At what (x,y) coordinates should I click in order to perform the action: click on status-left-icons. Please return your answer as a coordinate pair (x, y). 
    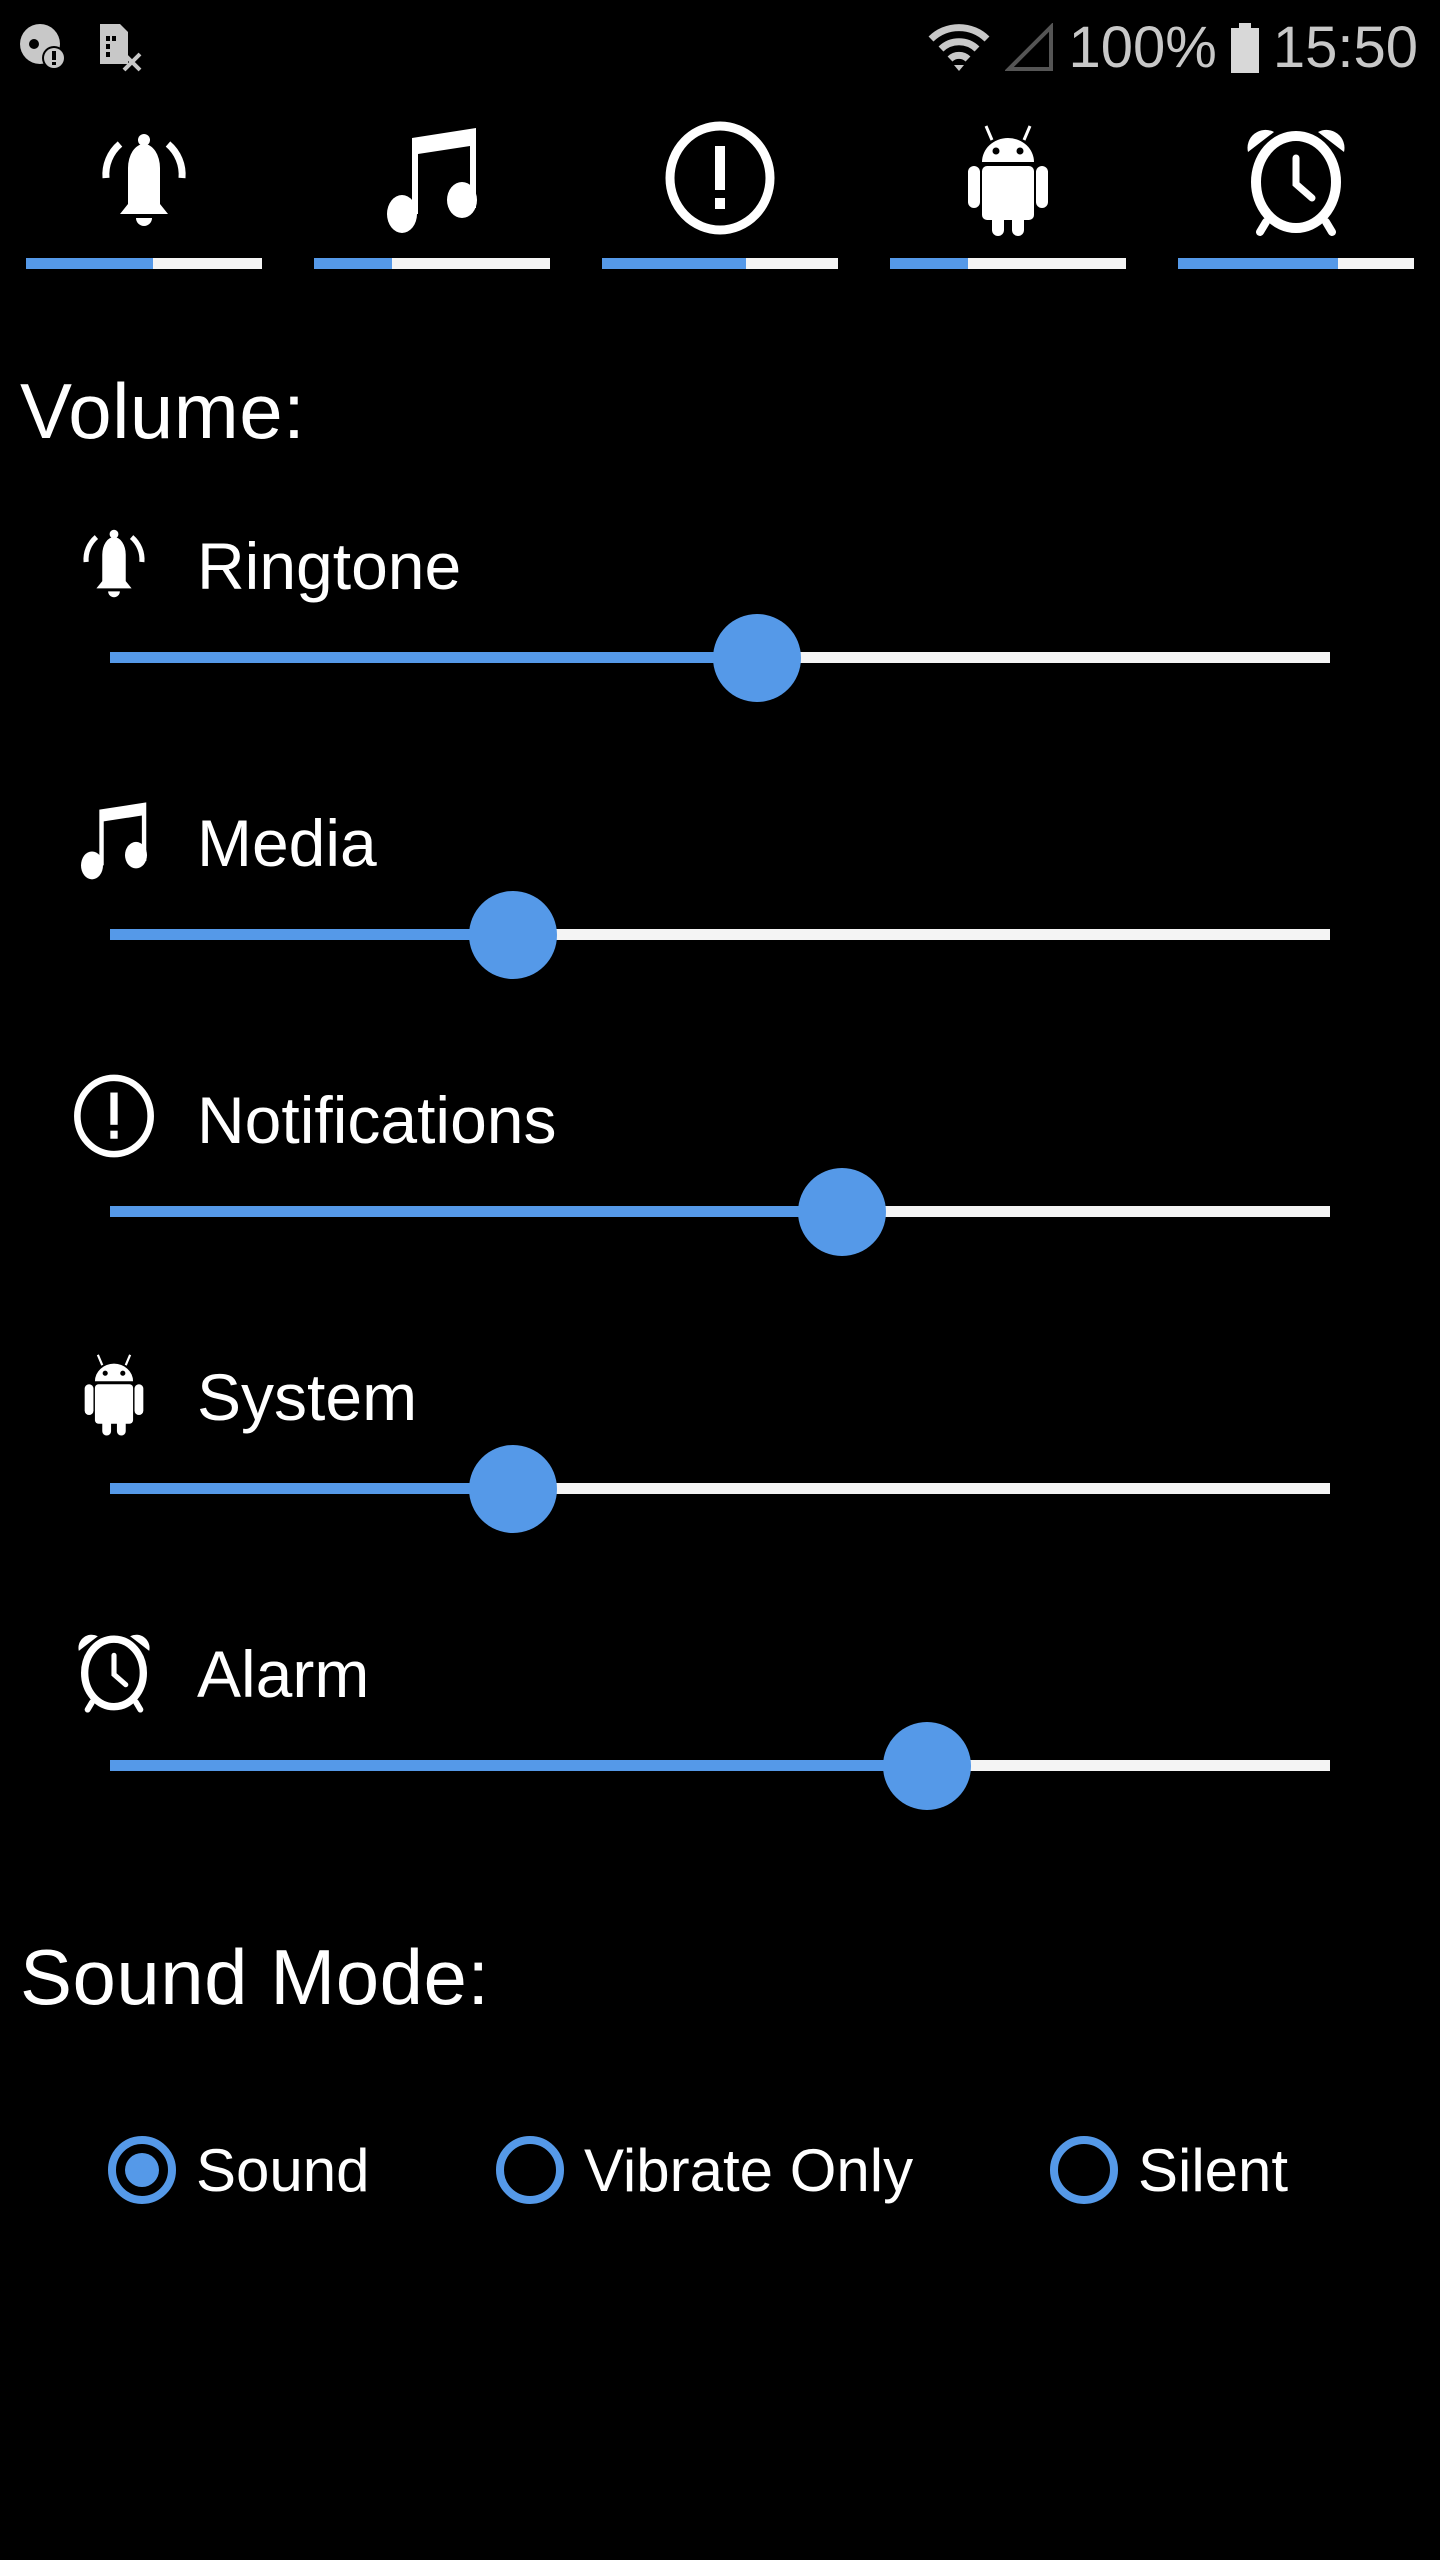
    Looking at the image, I should click on (81, 47).